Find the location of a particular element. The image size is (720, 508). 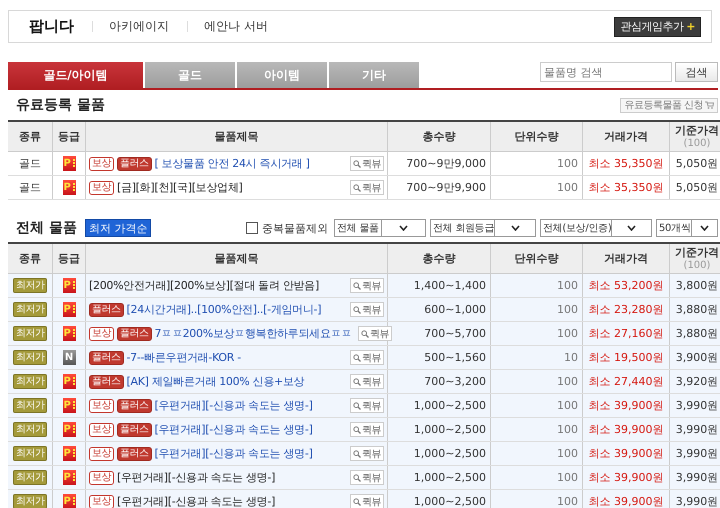

section-title: 전체 물품 is located at coordinates (46, 228).